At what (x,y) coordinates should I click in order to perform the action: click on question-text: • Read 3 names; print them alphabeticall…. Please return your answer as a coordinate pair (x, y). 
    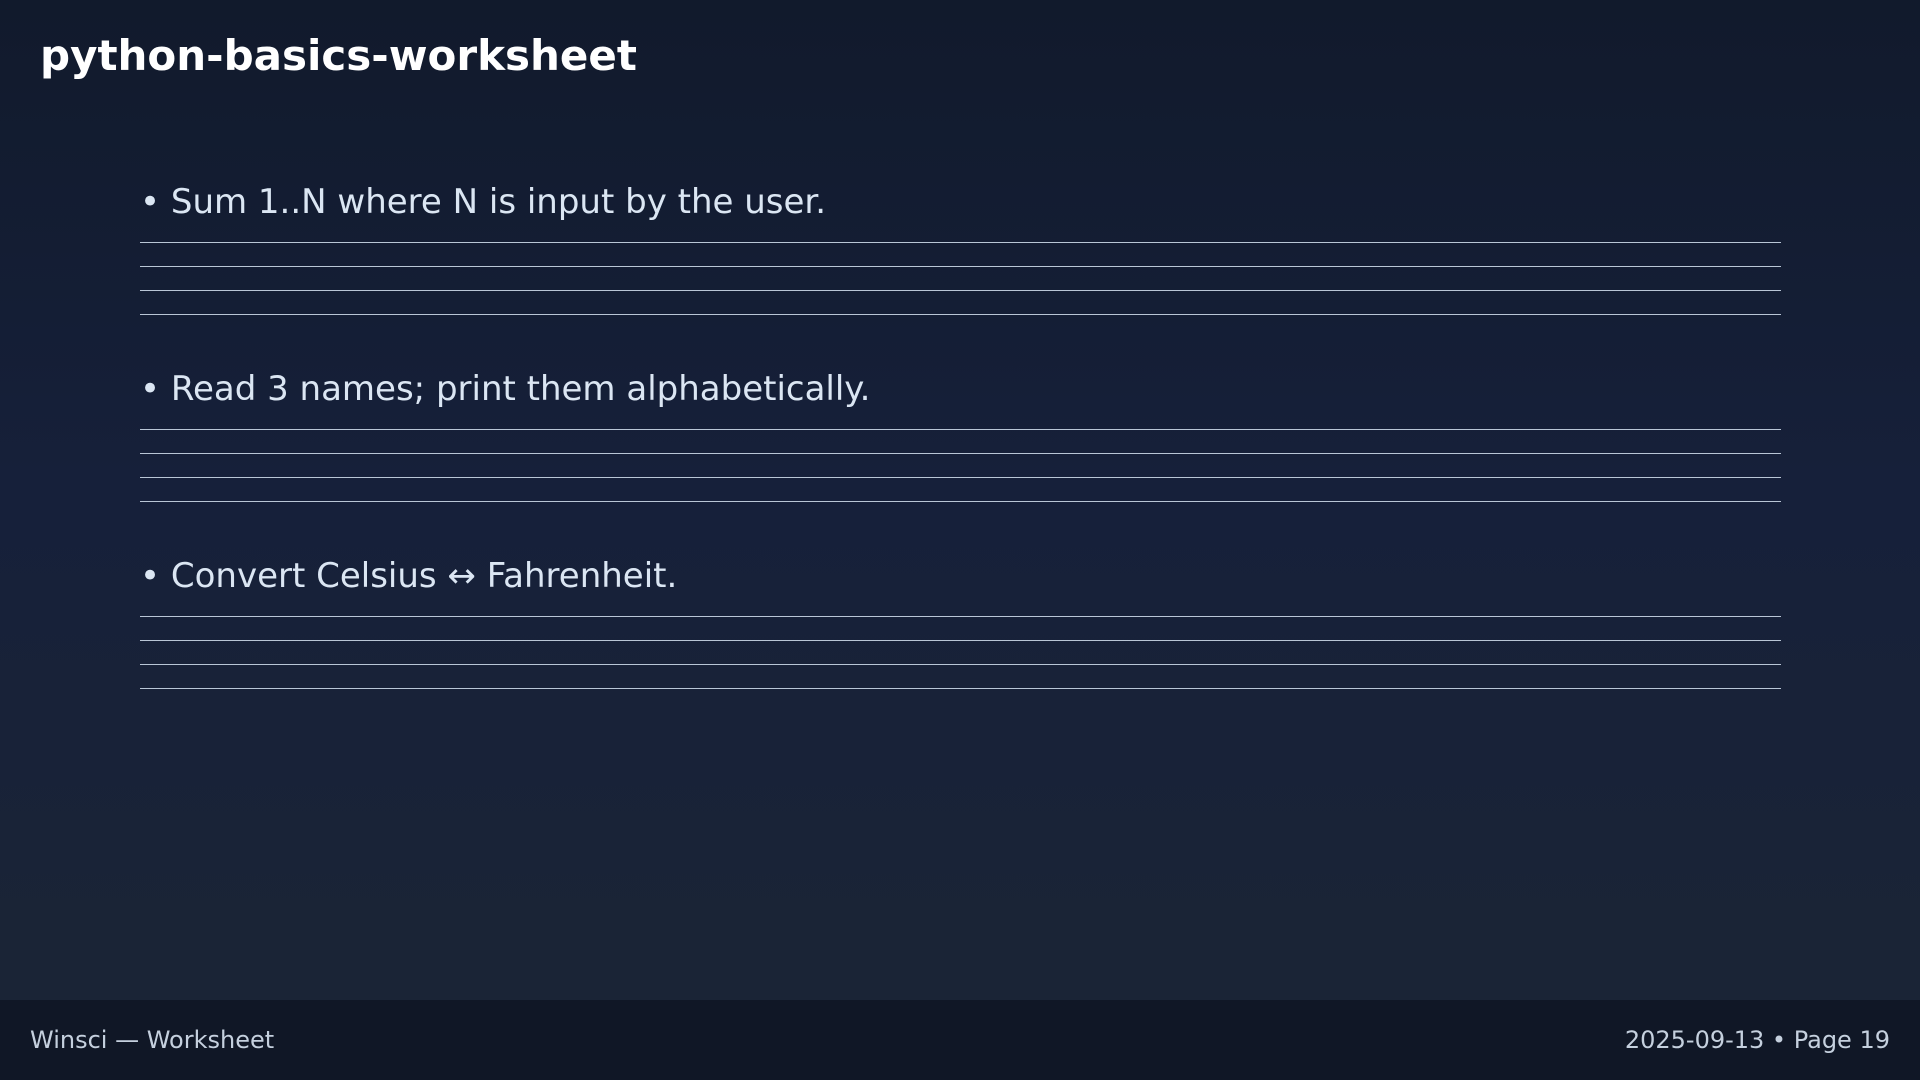
    Looking at the image, I should click on (505, 389).